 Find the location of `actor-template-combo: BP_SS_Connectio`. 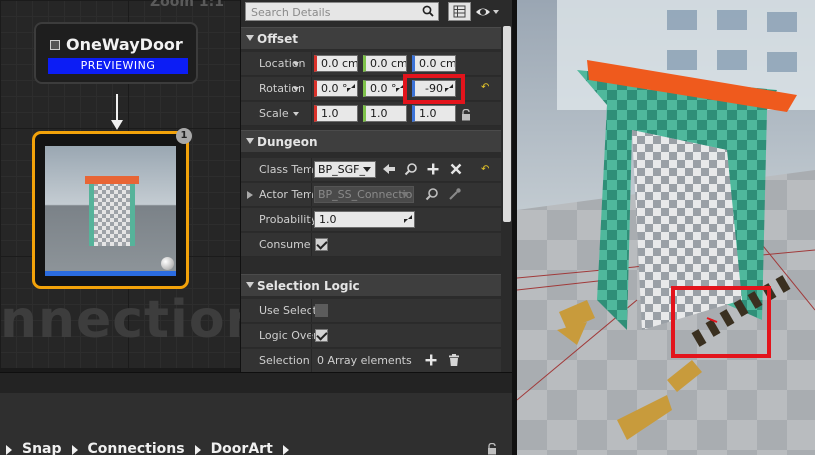

actor-template-combo: BP_SS_Connectio is located at coordinates (364, 194).